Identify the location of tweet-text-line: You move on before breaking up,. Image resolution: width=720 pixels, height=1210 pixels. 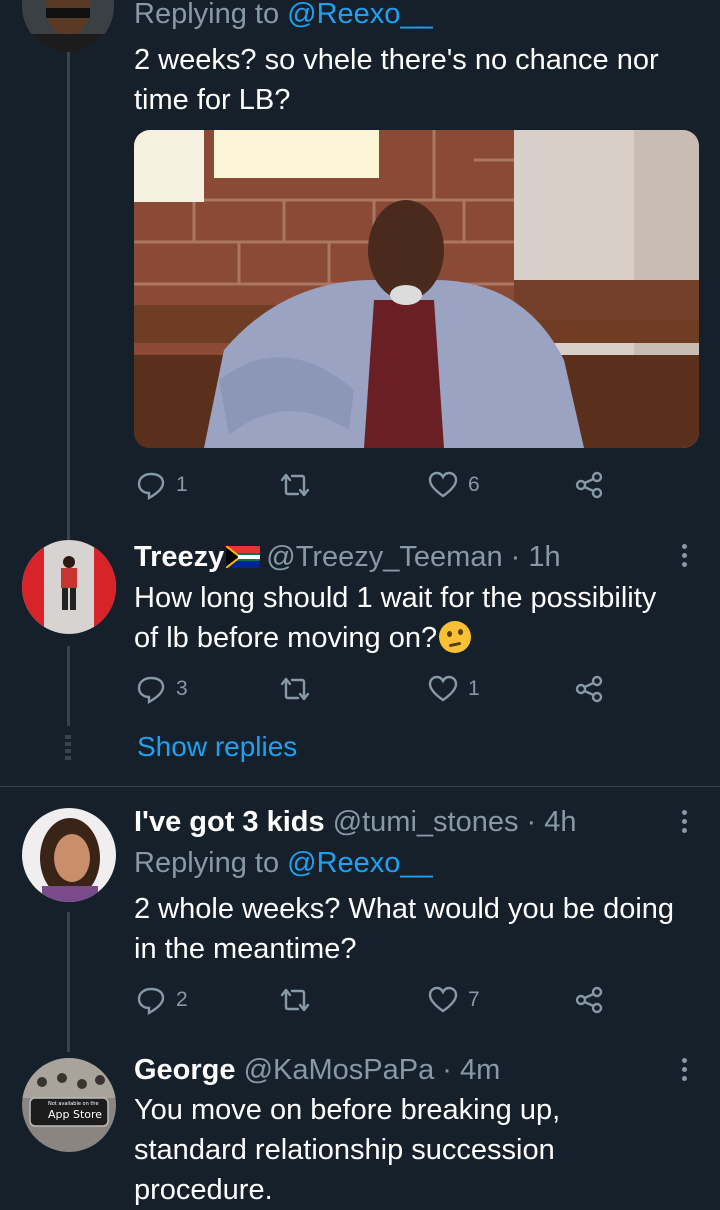
(347, 1110).